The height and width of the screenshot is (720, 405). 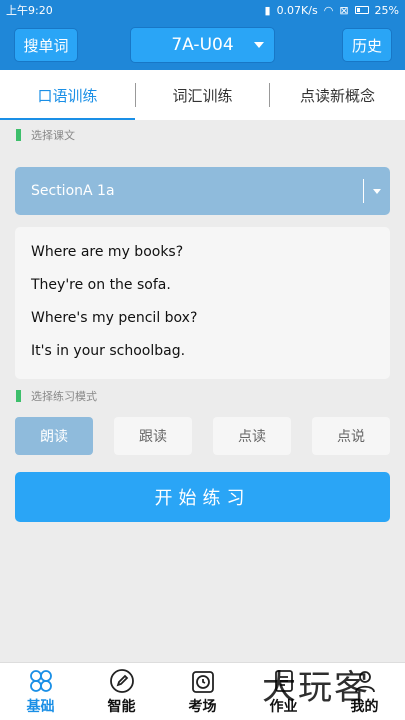 What do you see at coordinates (202, 191) in the screenshot?
I see `lesson-select: SectionA 1a` at bounding box center [202, 191].